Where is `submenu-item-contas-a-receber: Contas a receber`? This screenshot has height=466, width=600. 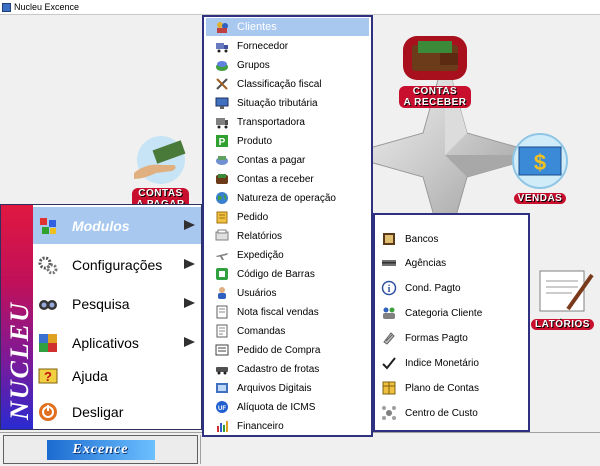
submenu-item-contas-a-receber: Contas a receber is located at coordinates (287, 179).